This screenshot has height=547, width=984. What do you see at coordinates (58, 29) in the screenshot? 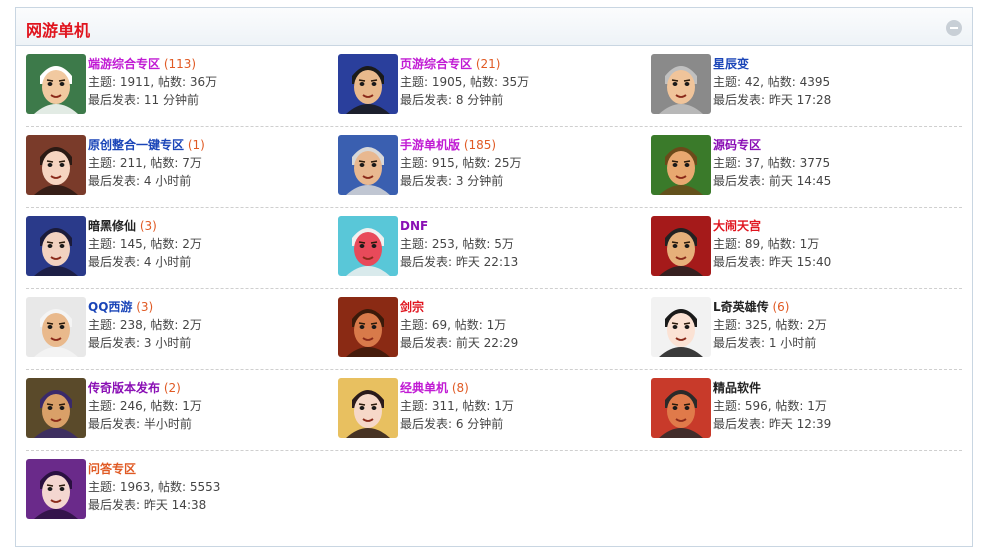
I see `category-title: 网游单机` at bounding box center [58, 29].